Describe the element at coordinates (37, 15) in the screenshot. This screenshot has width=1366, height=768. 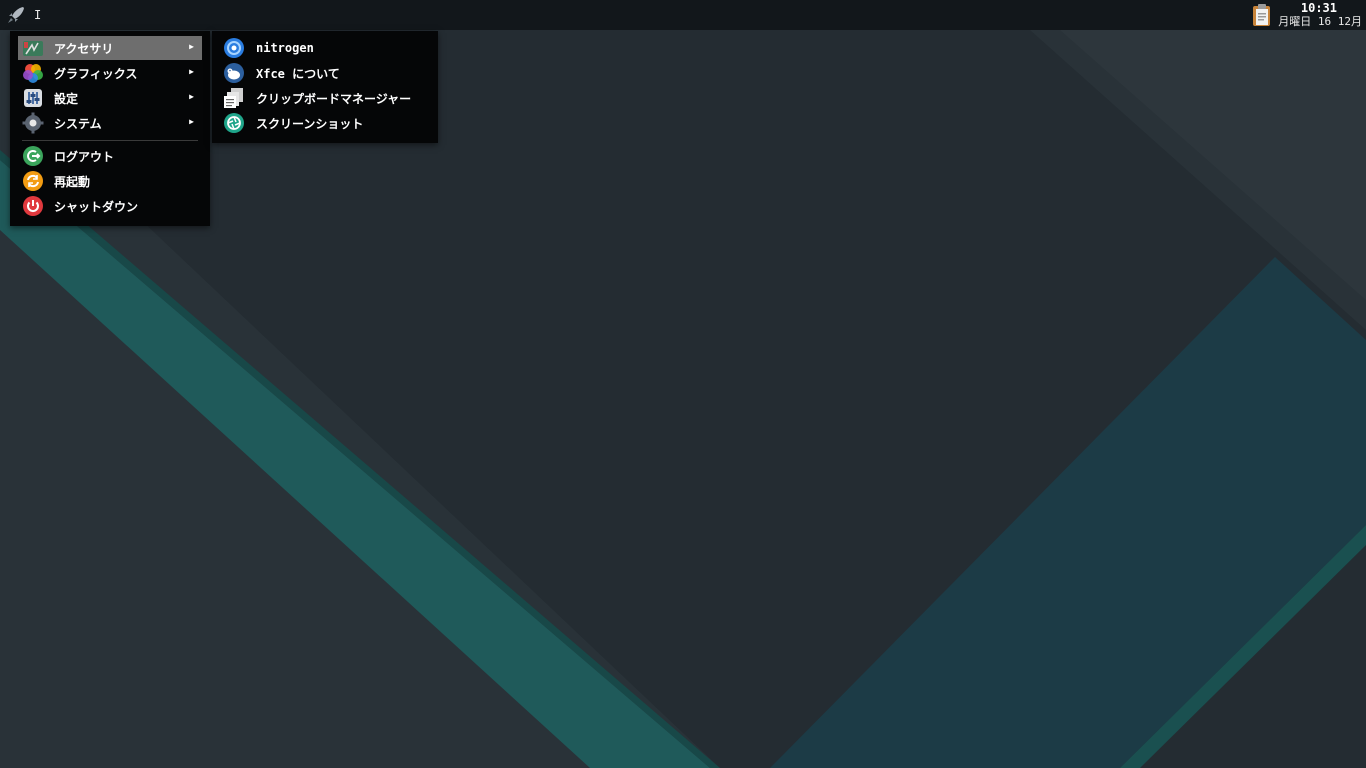
I see `workspace-label: I` at that location.